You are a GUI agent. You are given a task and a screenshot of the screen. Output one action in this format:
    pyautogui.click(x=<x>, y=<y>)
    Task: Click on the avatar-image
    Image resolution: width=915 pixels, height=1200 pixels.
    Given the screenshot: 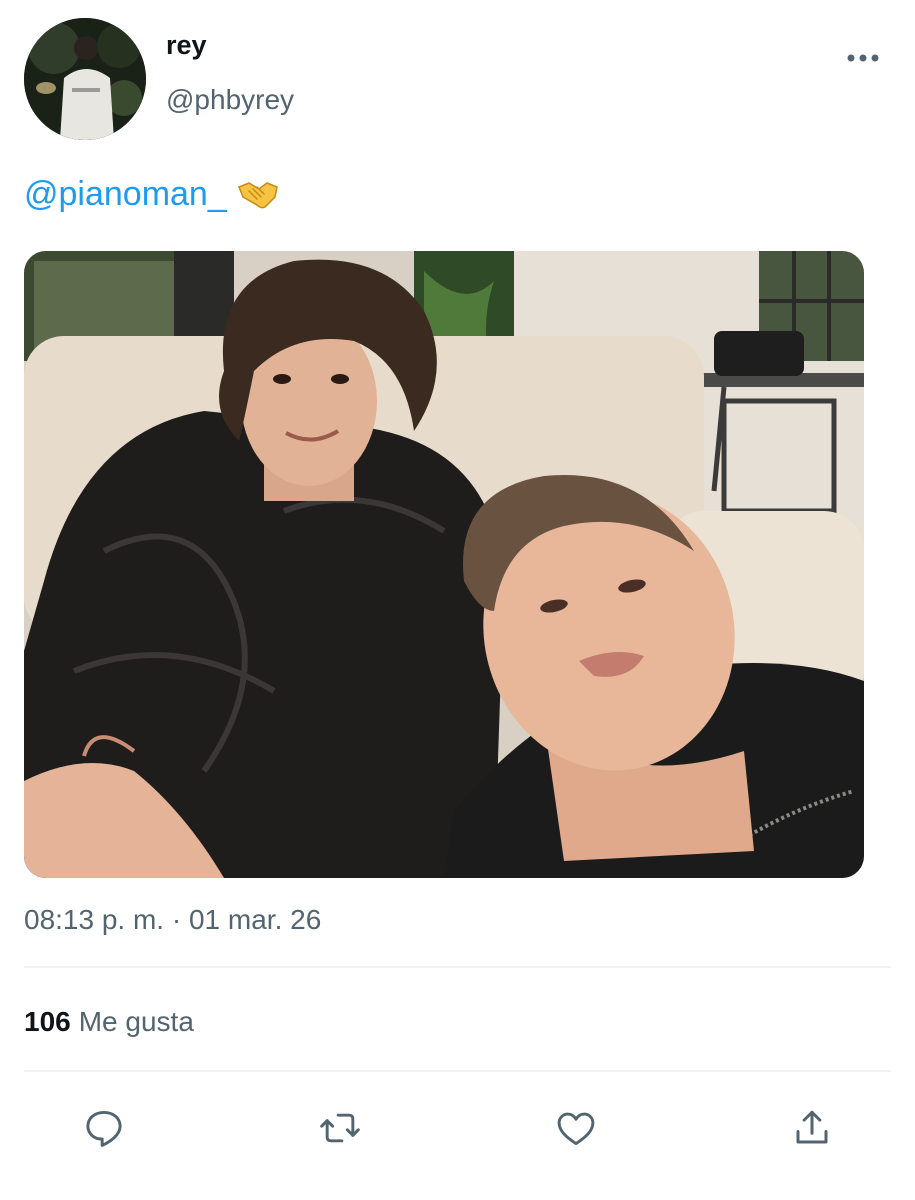 What is the action you would take?
    pyautogui.click(x=85, y=79)
    